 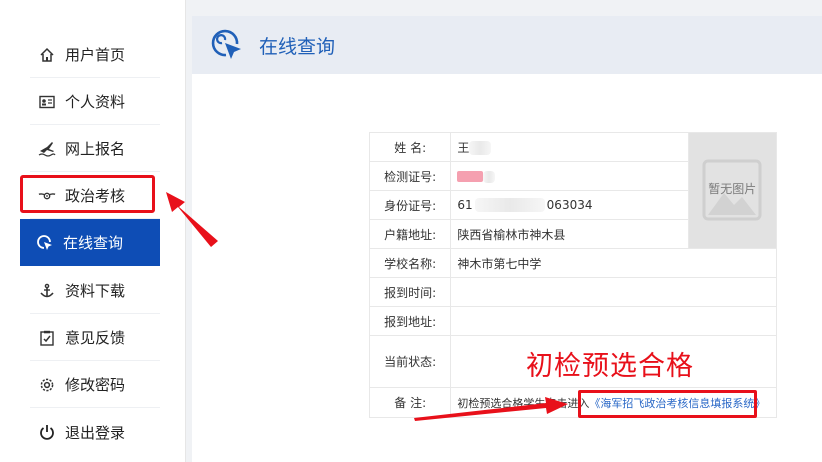 I want to click on anchor-icon, so click(x=47, y=291).